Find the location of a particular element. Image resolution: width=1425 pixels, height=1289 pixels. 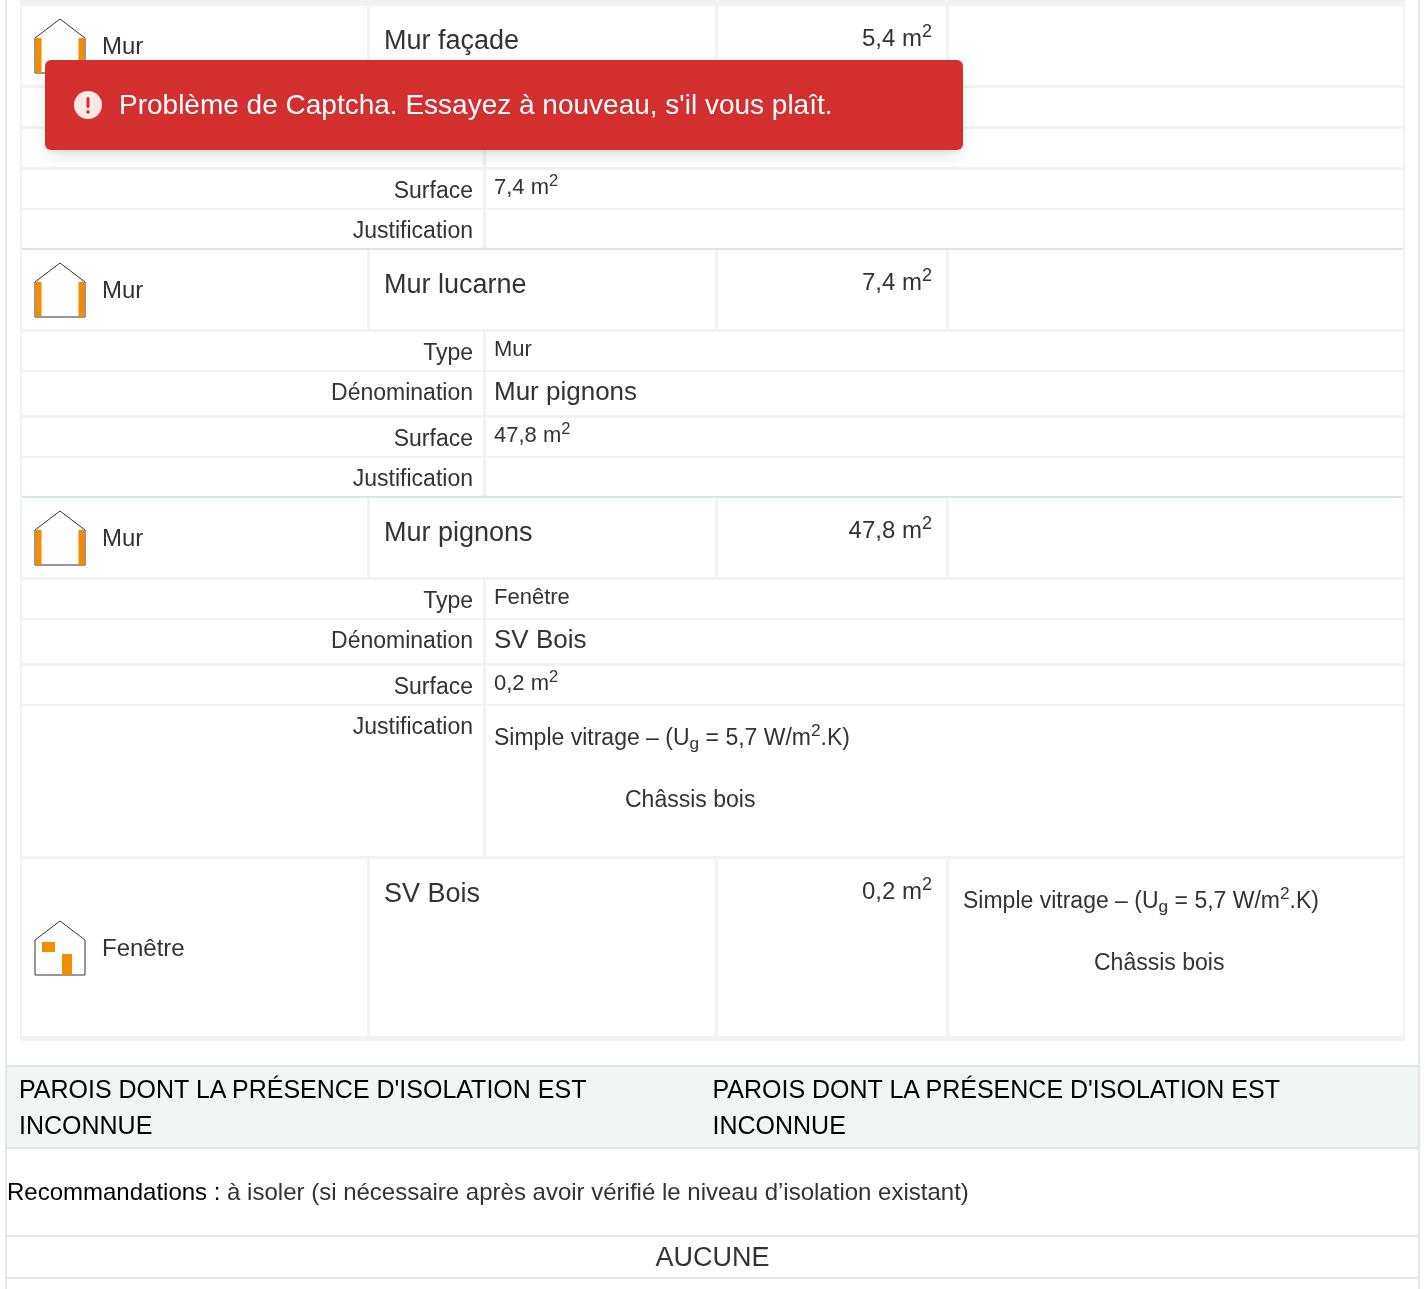

element-name: Mur pignons is located at coordinates (458, 532).